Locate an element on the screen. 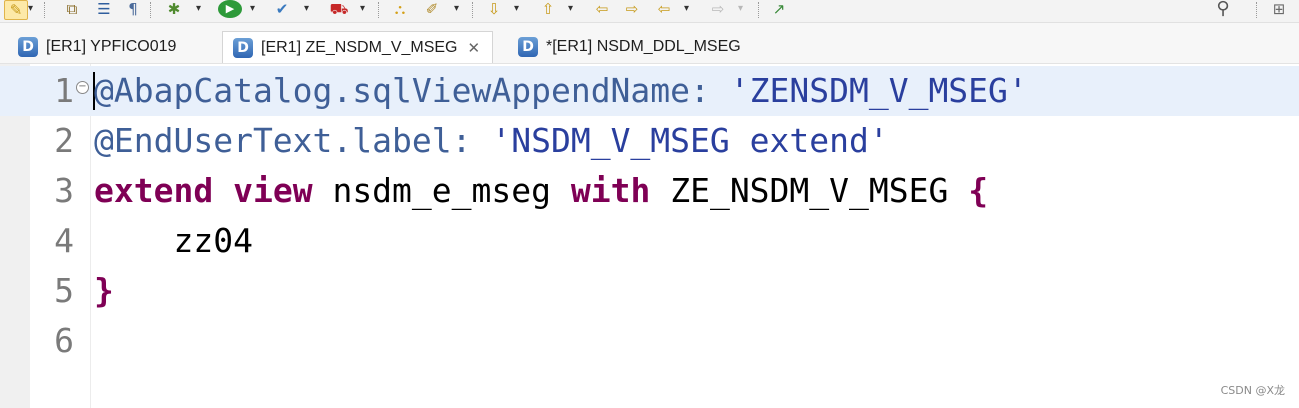 The height and width of the screenshot is (408, 1299). next-annotation-icon: ⇩ is located at coordinates (494, 9).